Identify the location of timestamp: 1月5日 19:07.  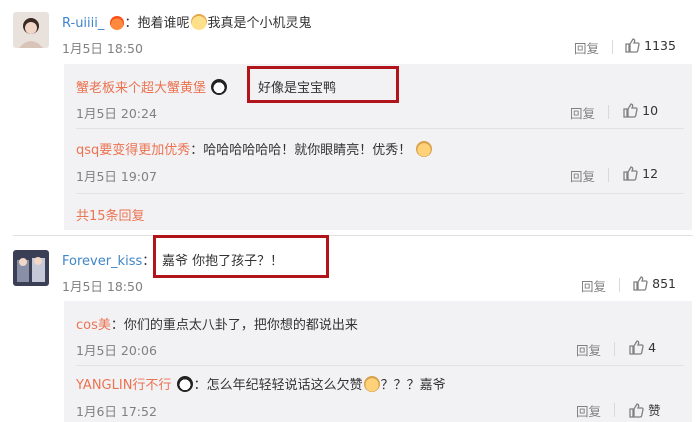
(116, 176).